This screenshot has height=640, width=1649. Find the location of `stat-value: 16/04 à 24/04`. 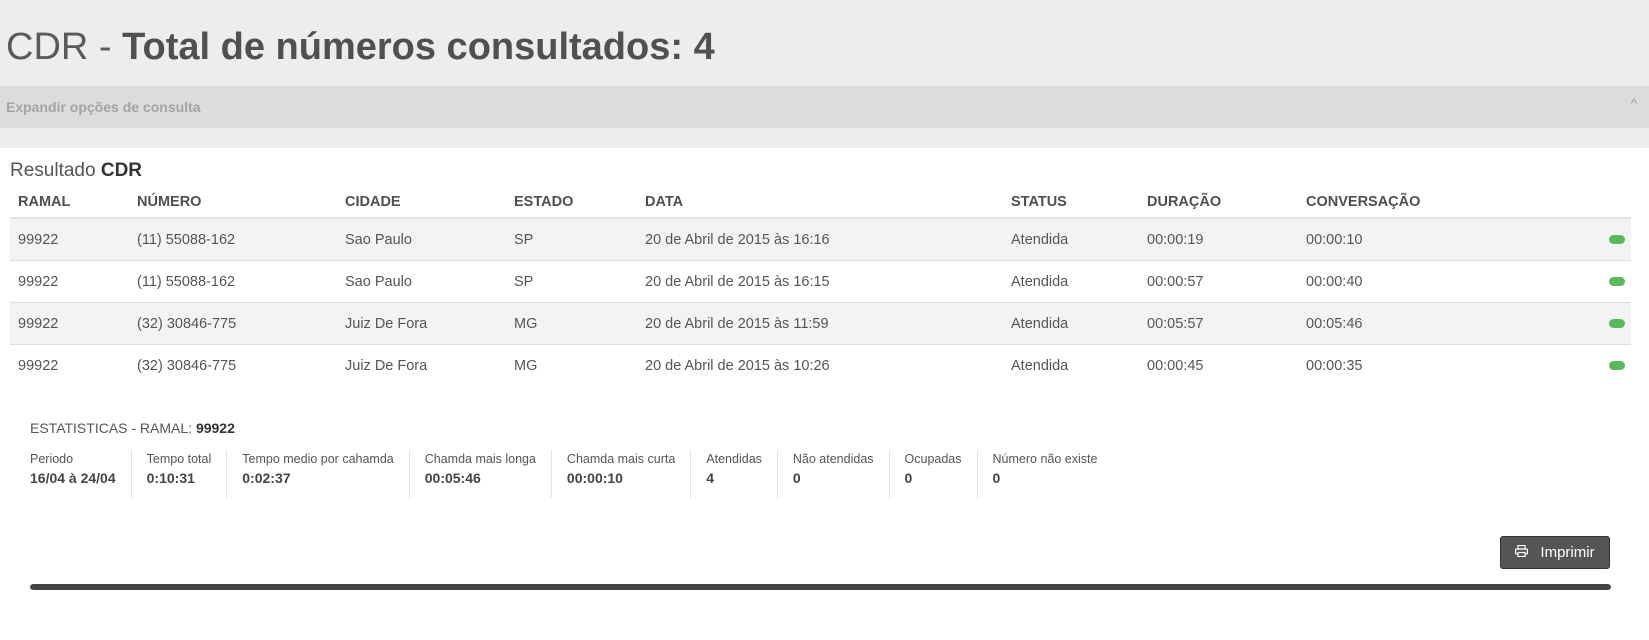

stat-value: 16/04 à 24/04 is located at coordinates (73, 478).